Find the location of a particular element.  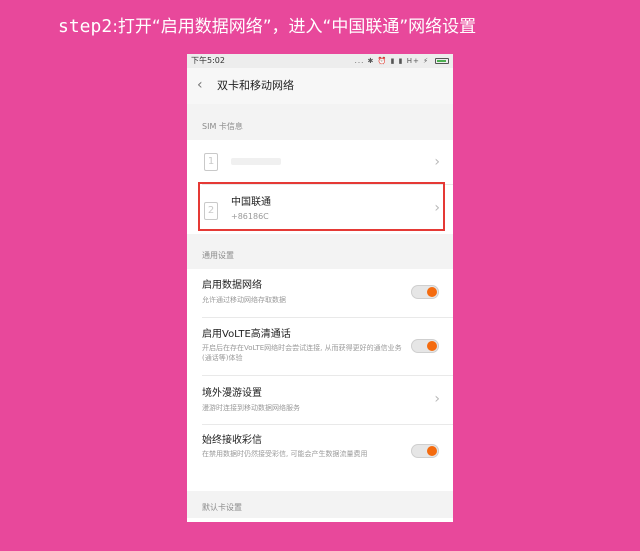

setting-title: 境外漫游设置 is located at coordinates (232, 393).